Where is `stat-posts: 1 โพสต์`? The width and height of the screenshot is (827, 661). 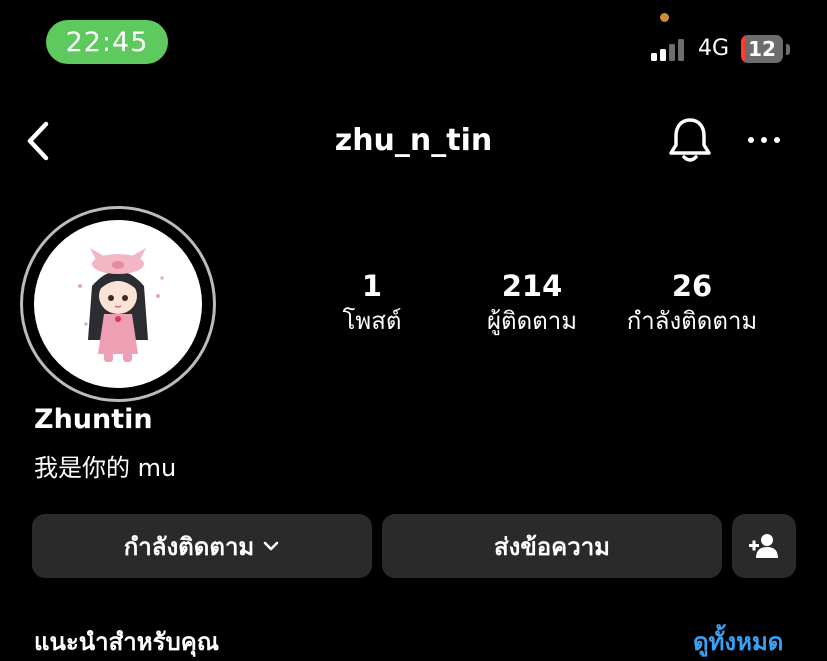
stat-posts: 1 โพสต์ is located at coordinates (372, 302).